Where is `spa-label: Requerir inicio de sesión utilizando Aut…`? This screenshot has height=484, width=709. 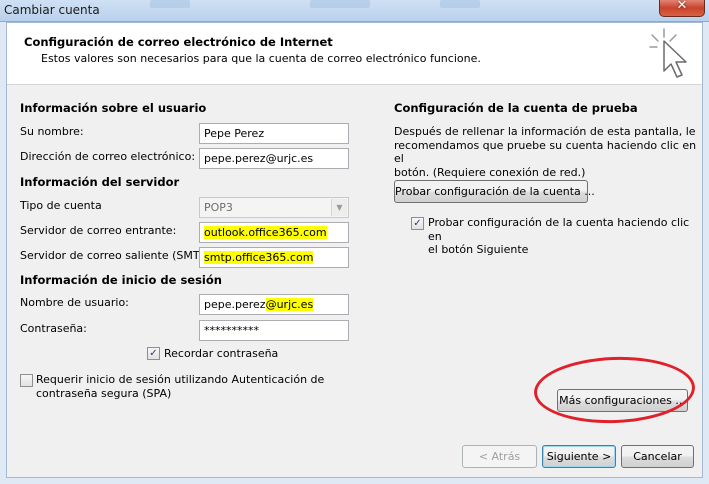
spa-label: Requerir inicio de sesión utilizando Aut… is located at coordinates (180, 386).